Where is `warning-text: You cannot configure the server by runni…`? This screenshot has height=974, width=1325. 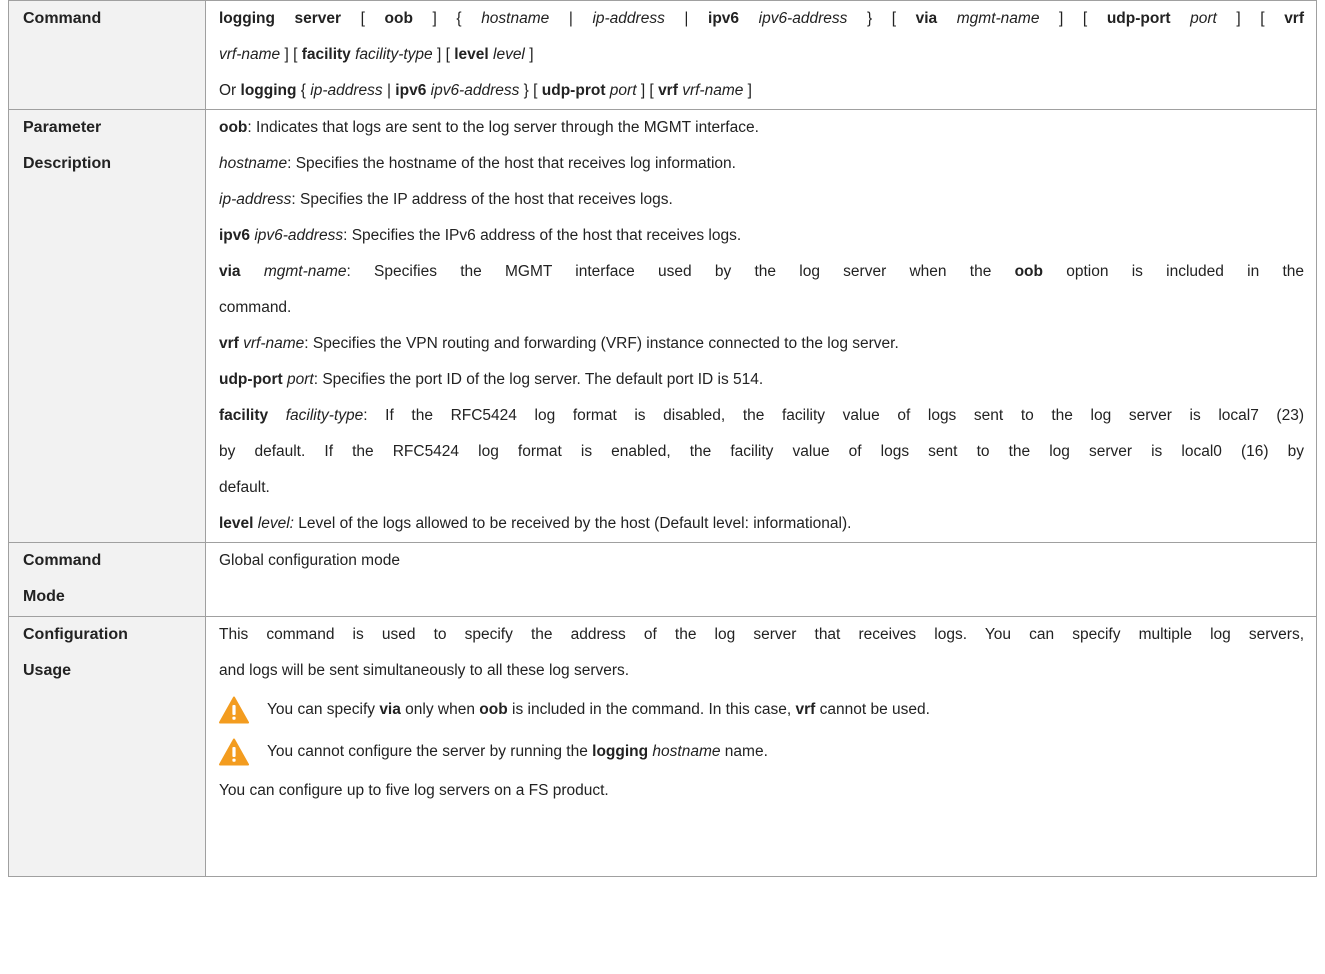
warning-text: You cannot configure the server by runni… is located at coordinates (517, 752).